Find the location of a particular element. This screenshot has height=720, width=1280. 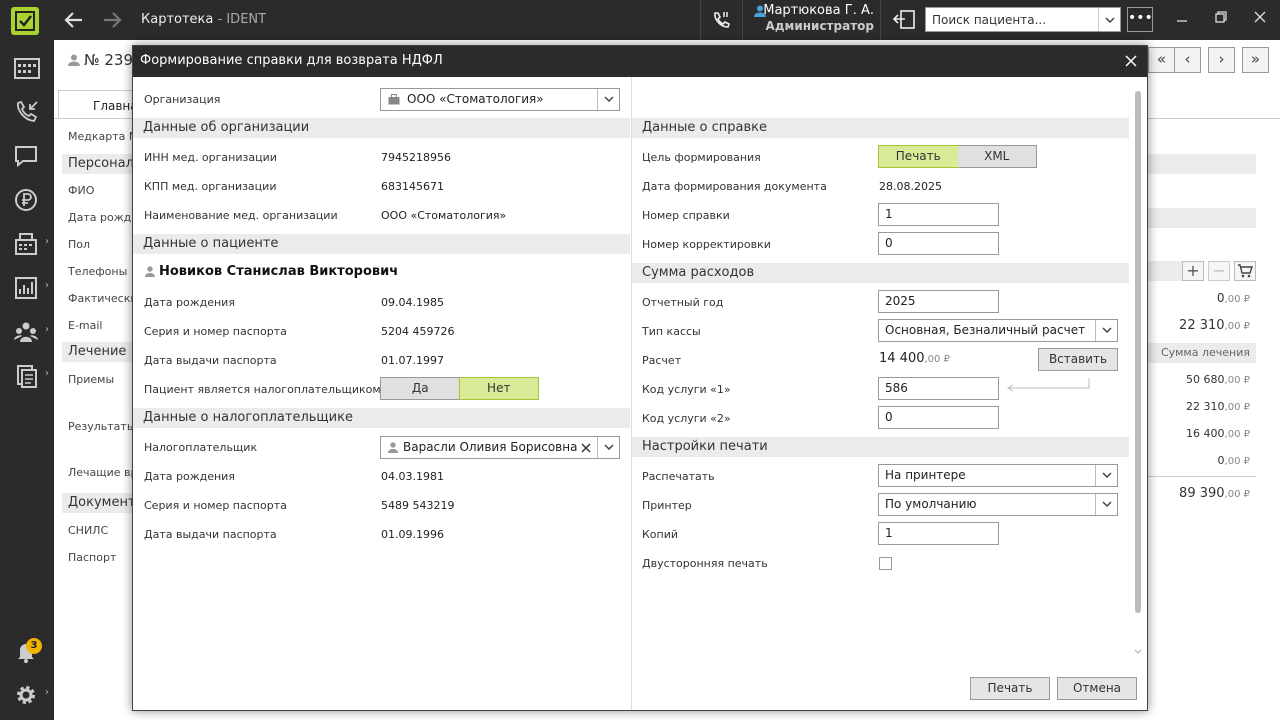

window-title: Картотека - IDENT is located at coordinates (204, 19).